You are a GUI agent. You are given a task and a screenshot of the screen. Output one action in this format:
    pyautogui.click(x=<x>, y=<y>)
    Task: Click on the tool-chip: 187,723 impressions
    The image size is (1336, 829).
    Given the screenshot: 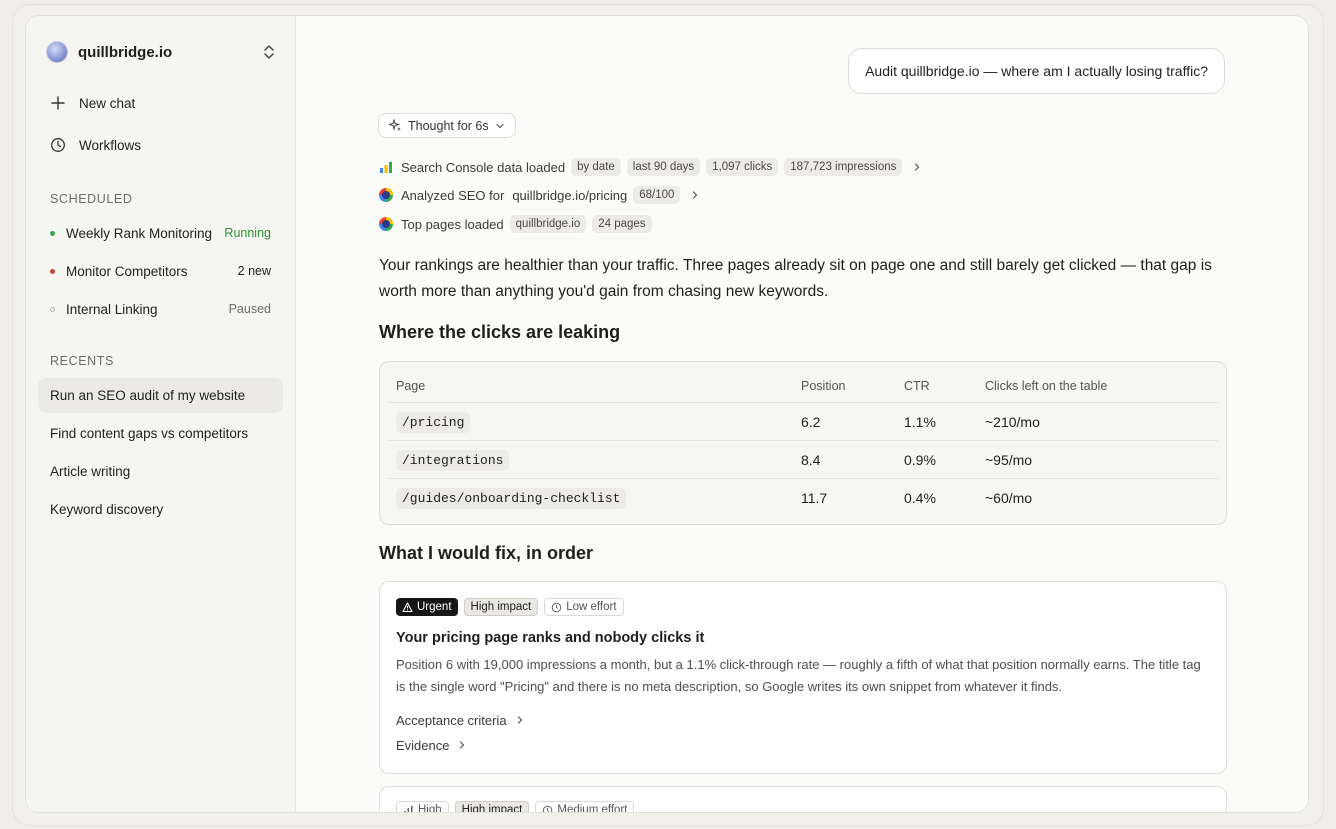 What is the action you would take?
    pyautogui.click(x=843, y=167)
    